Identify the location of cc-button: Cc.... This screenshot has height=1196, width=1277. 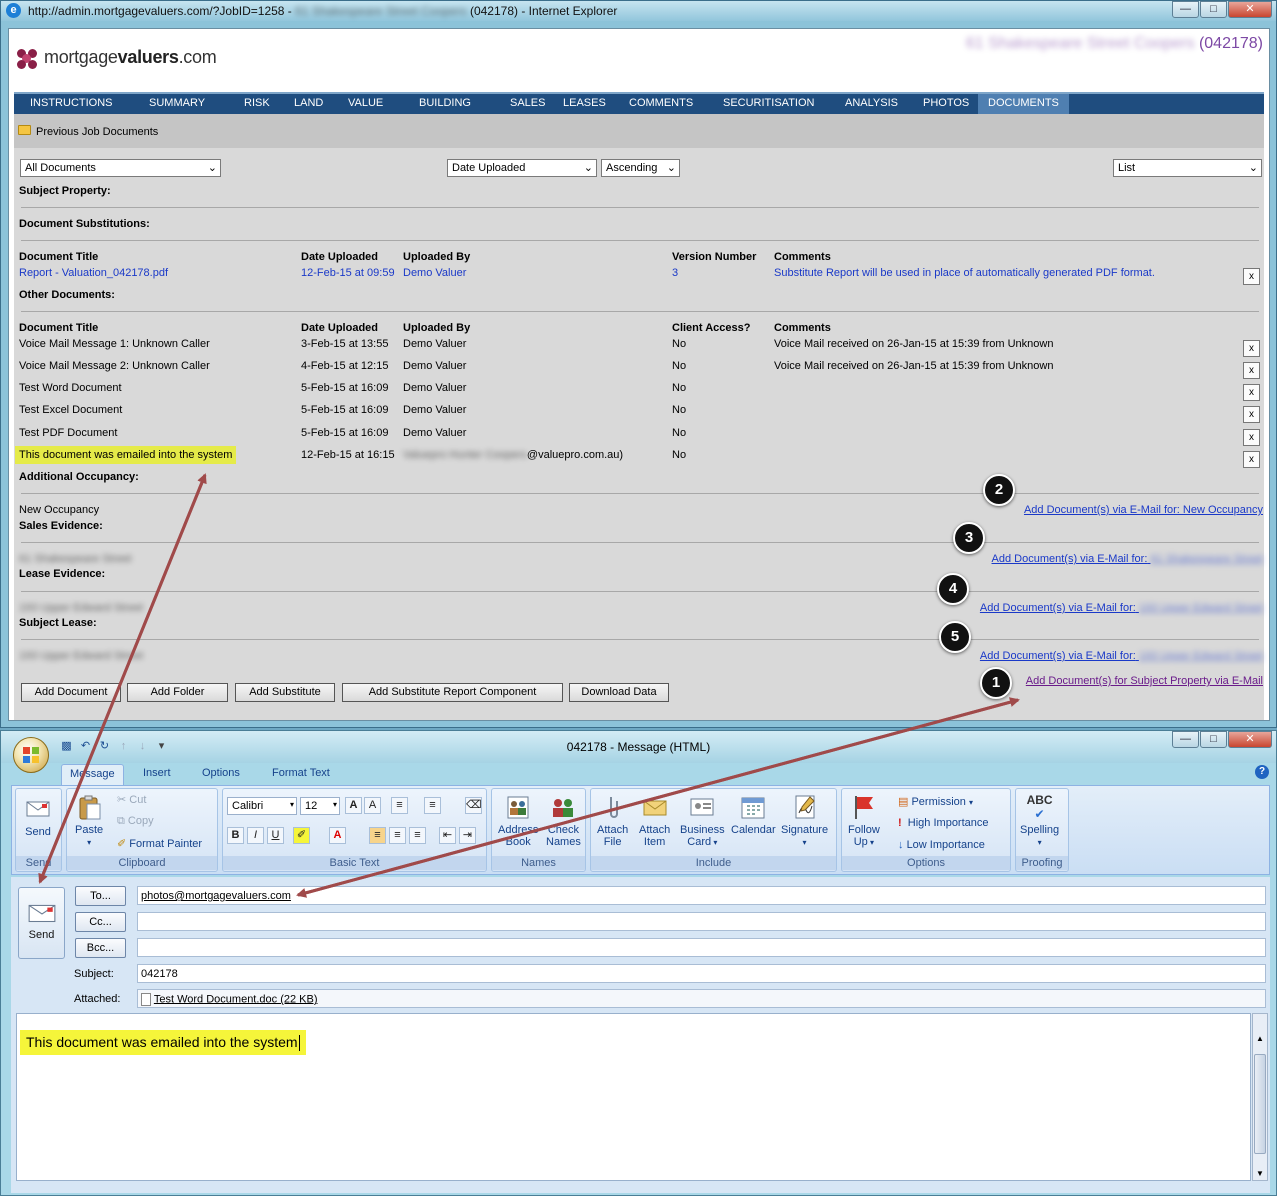
(100, 922).